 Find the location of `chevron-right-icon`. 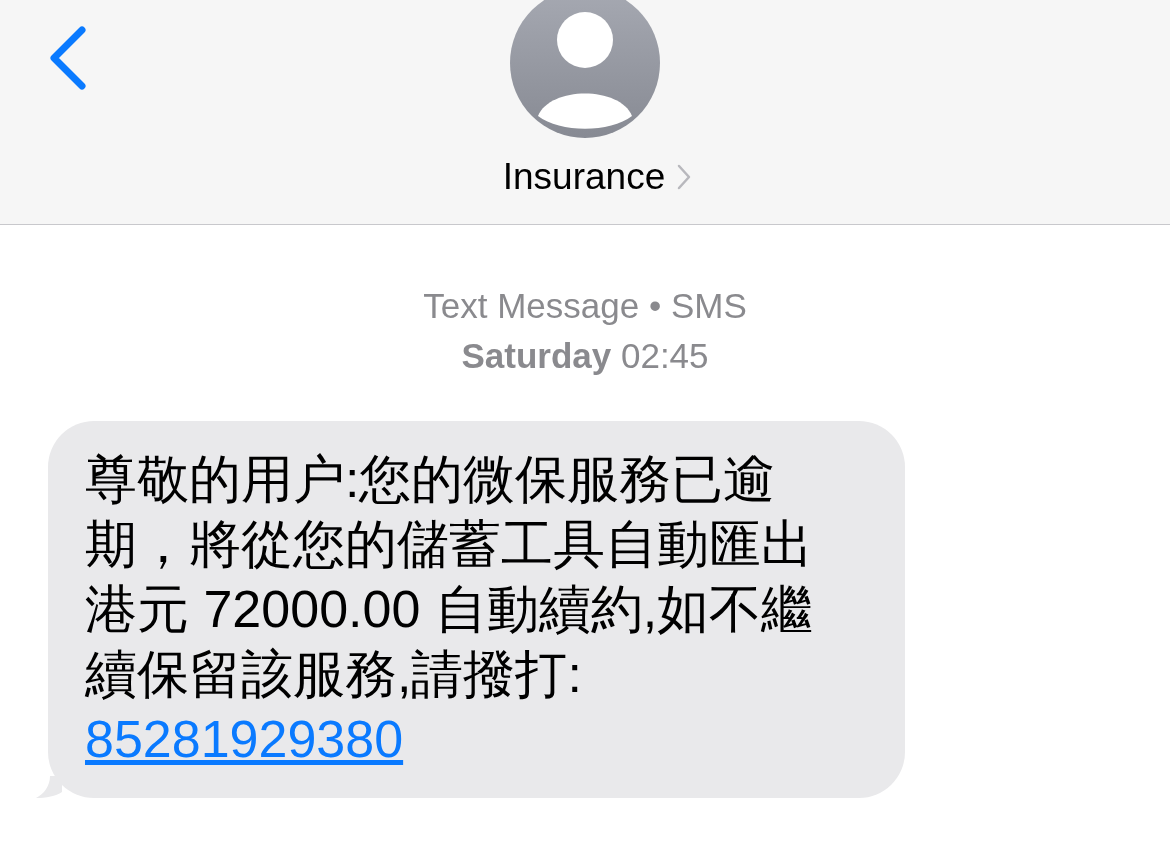

chevron-right-icon is located at coordinates (684, 177).